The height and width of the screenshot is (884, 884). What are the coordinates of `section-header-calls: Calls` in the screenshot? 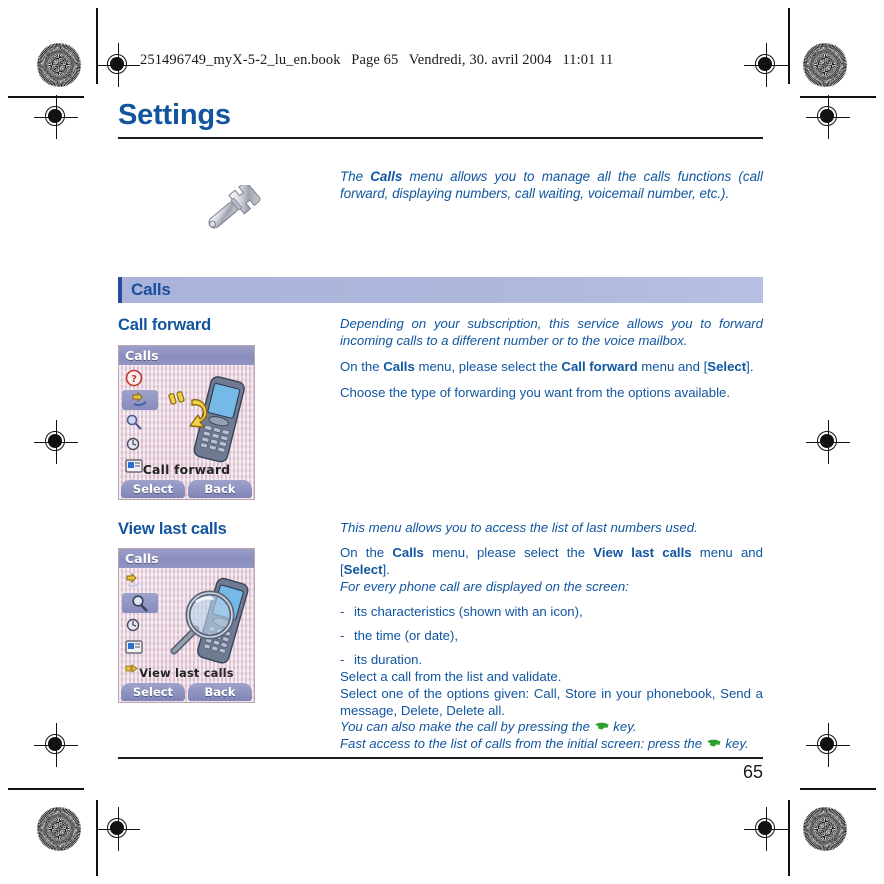 It's located at (440, 290).